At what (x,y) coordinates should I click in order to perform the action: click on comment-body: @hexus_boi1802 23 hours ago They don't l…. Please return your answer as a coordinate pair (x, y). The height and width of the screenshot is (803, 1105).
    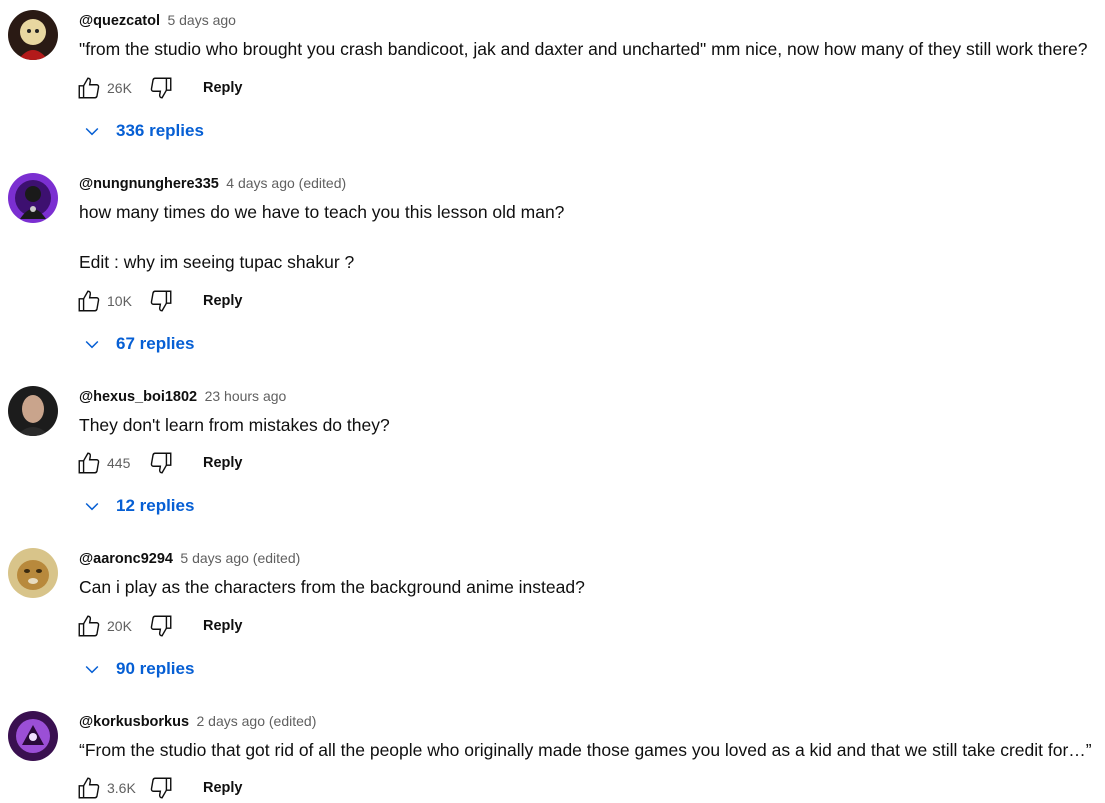
    Looking at the image, I should click on (592, 411).